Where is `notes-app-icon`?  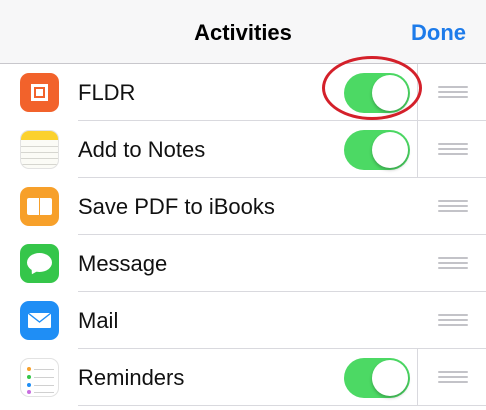 notes-app-icon is located at coordinates (39, 149).